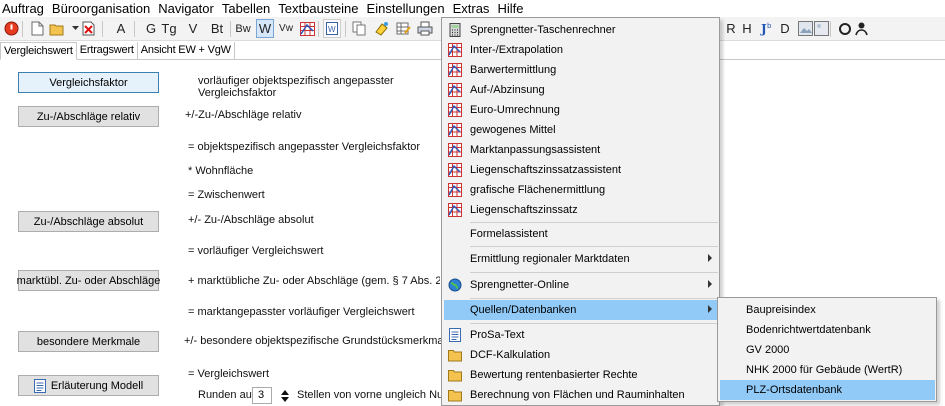 This screenshot has height=406, width=945. I want to click on menu-item-euro-umrechnung: Euro-Umrechnung, so click(581, 110).